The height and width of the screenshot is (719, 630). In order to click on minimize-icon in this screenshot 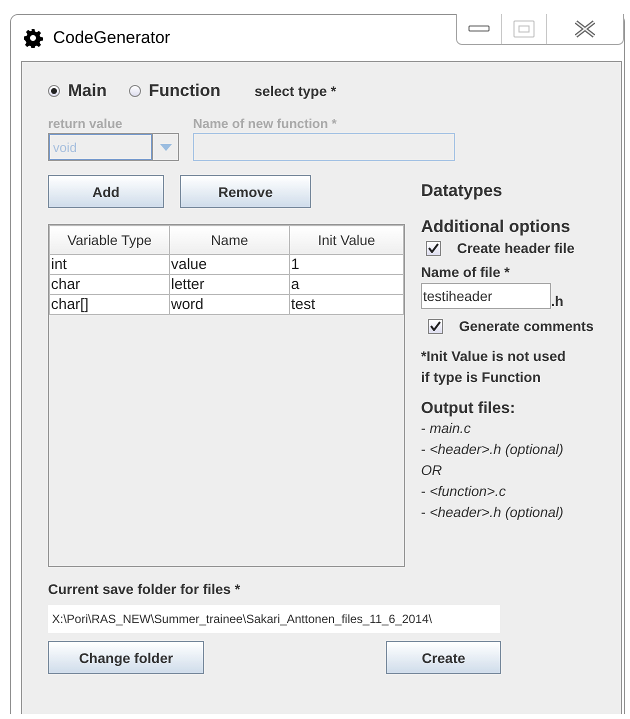, I will do `click(479, 29)`.